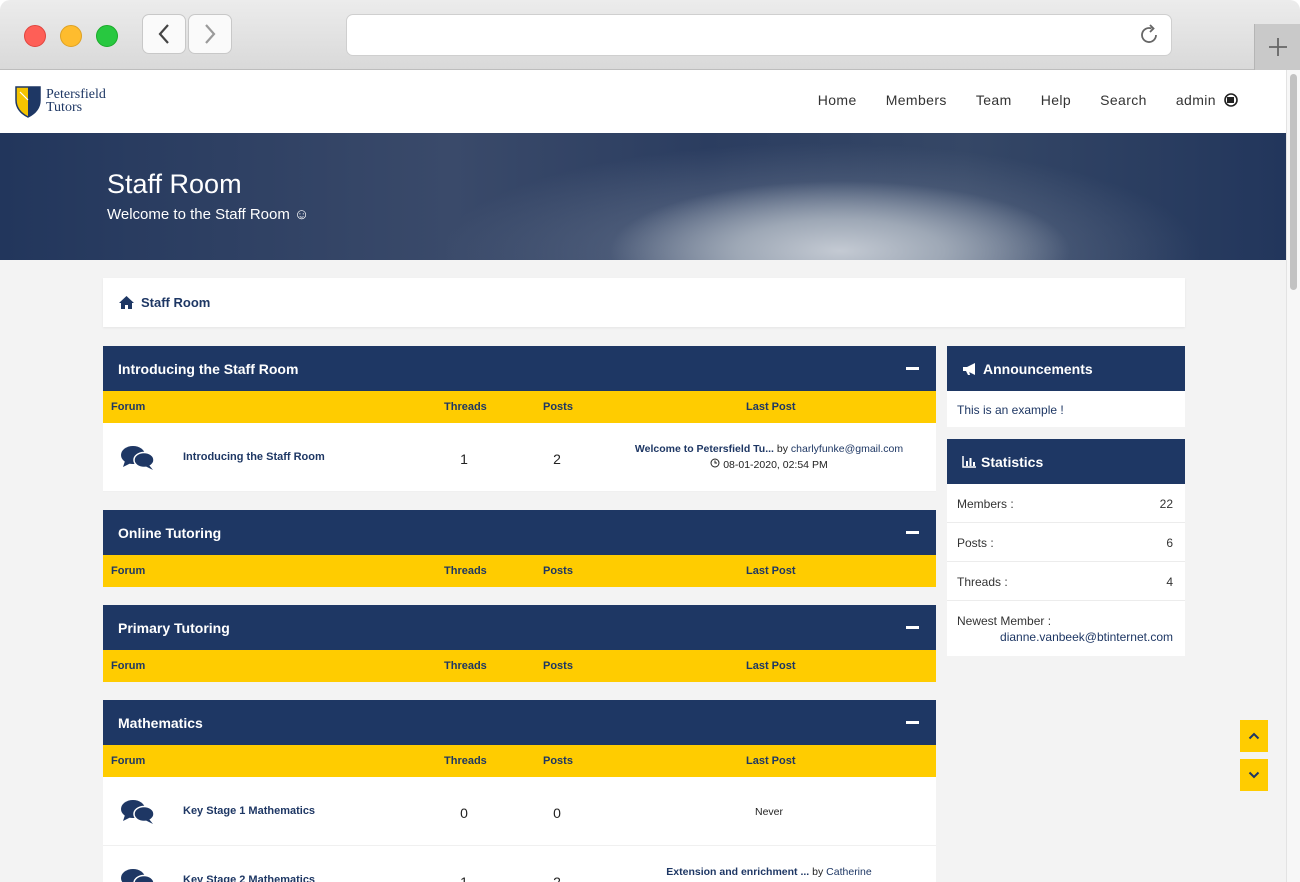  Describe the element at coordinates (1056, 100) in the screenshot. I see `nav-help: Help` at that location.